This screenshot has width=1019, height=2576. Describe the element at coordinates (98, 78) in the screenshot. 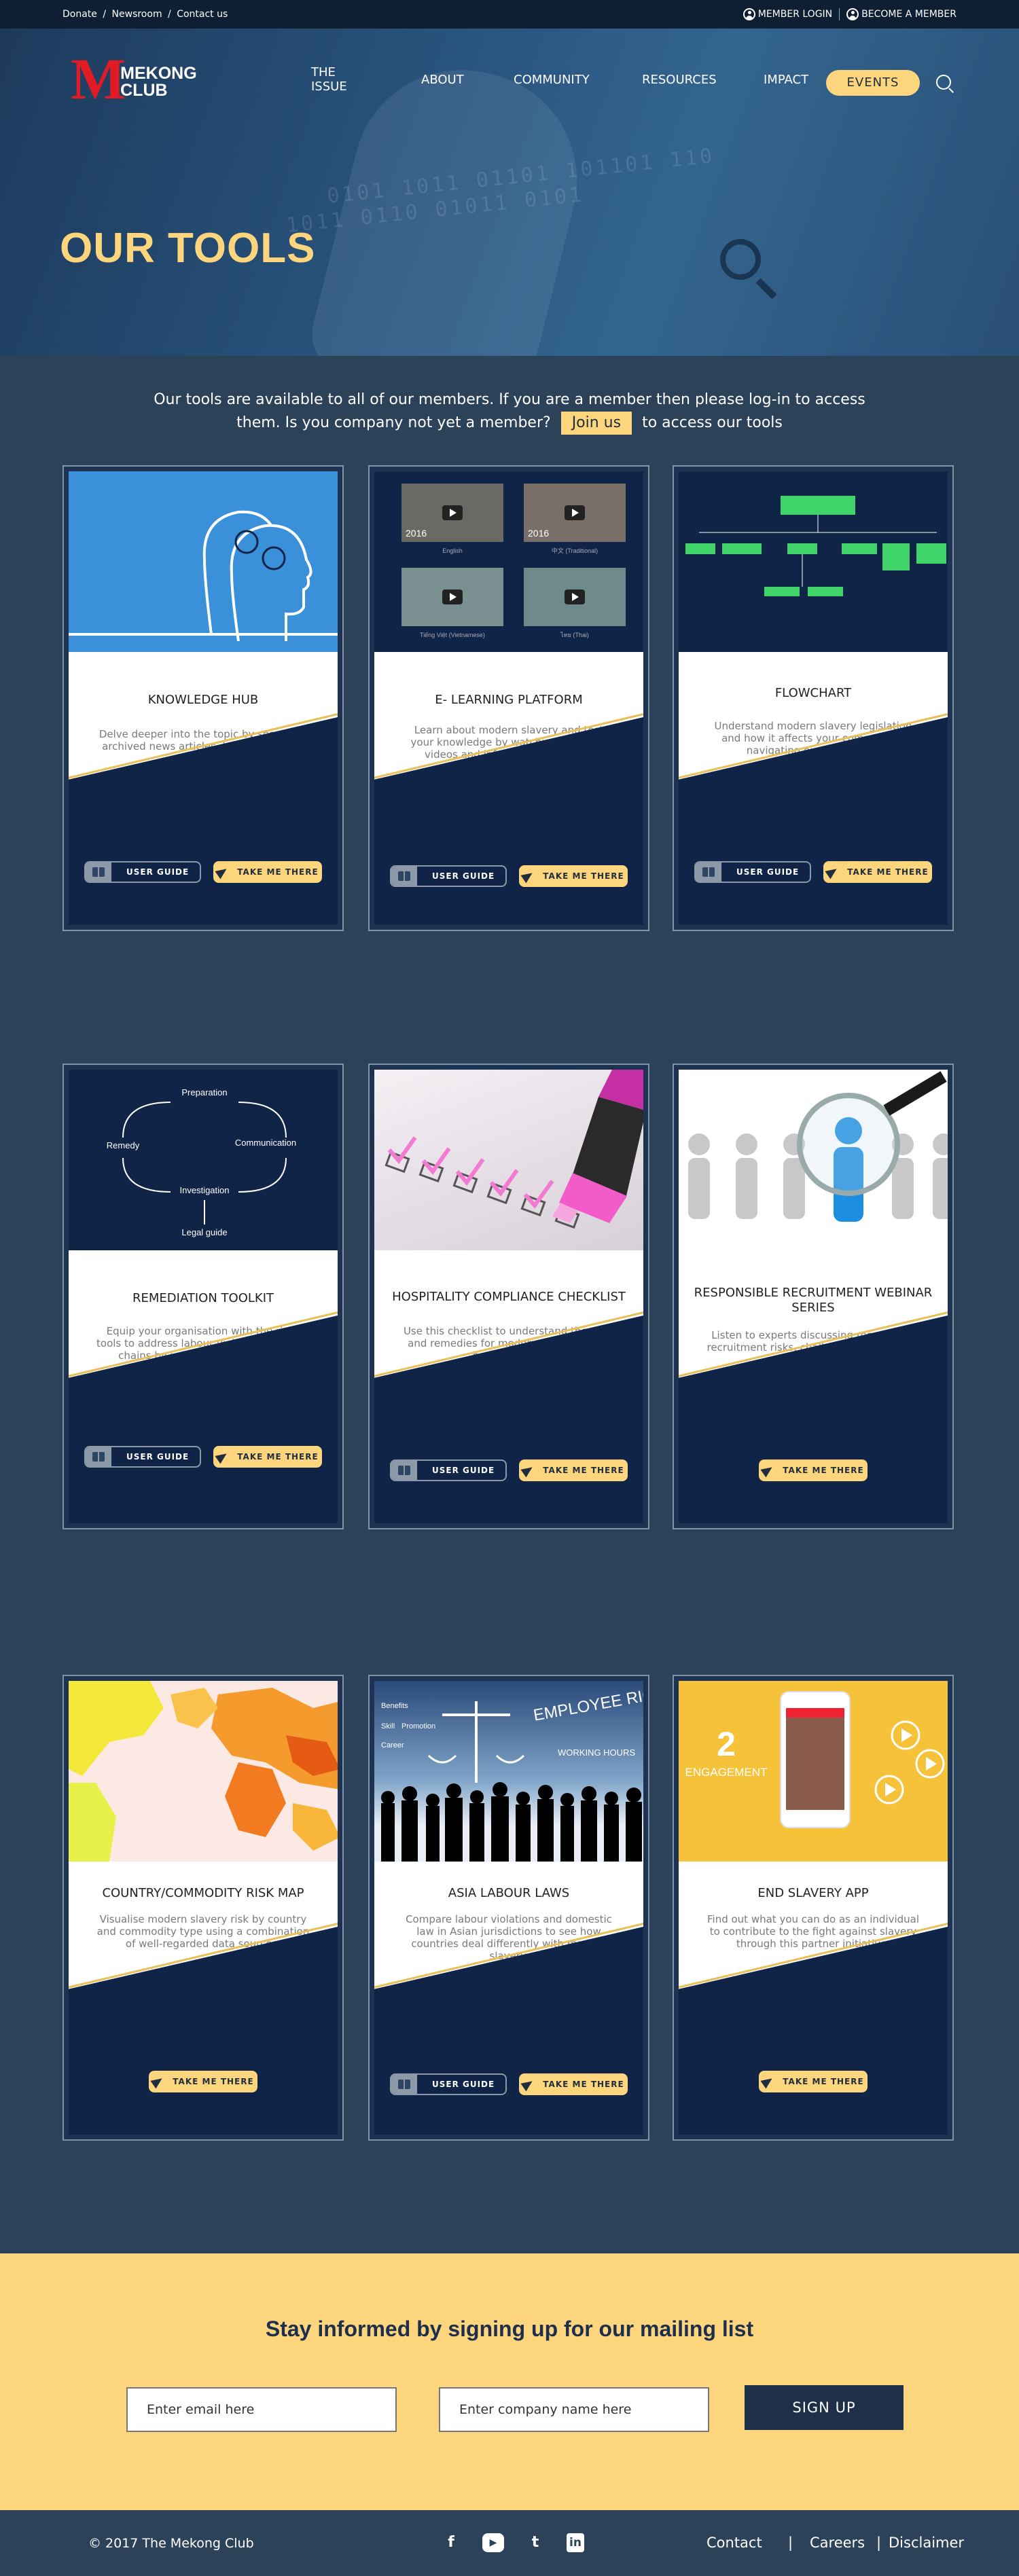

I see `logo-mark: M` at that location.